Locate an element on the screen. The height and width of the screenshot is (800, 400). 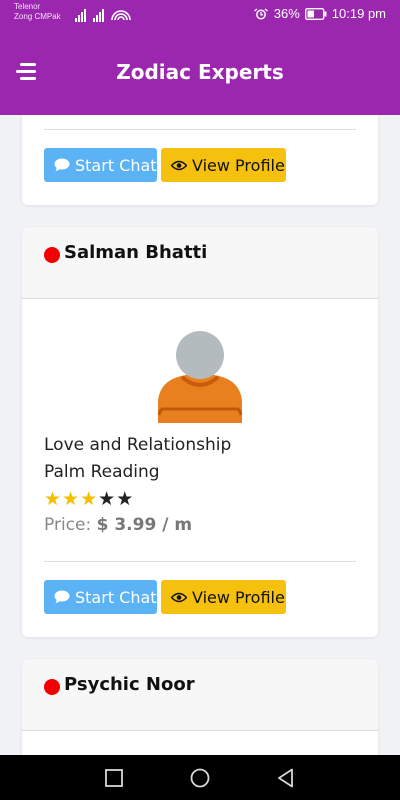
expert-card: Psychic Noor is located at coordinates (200, 707).